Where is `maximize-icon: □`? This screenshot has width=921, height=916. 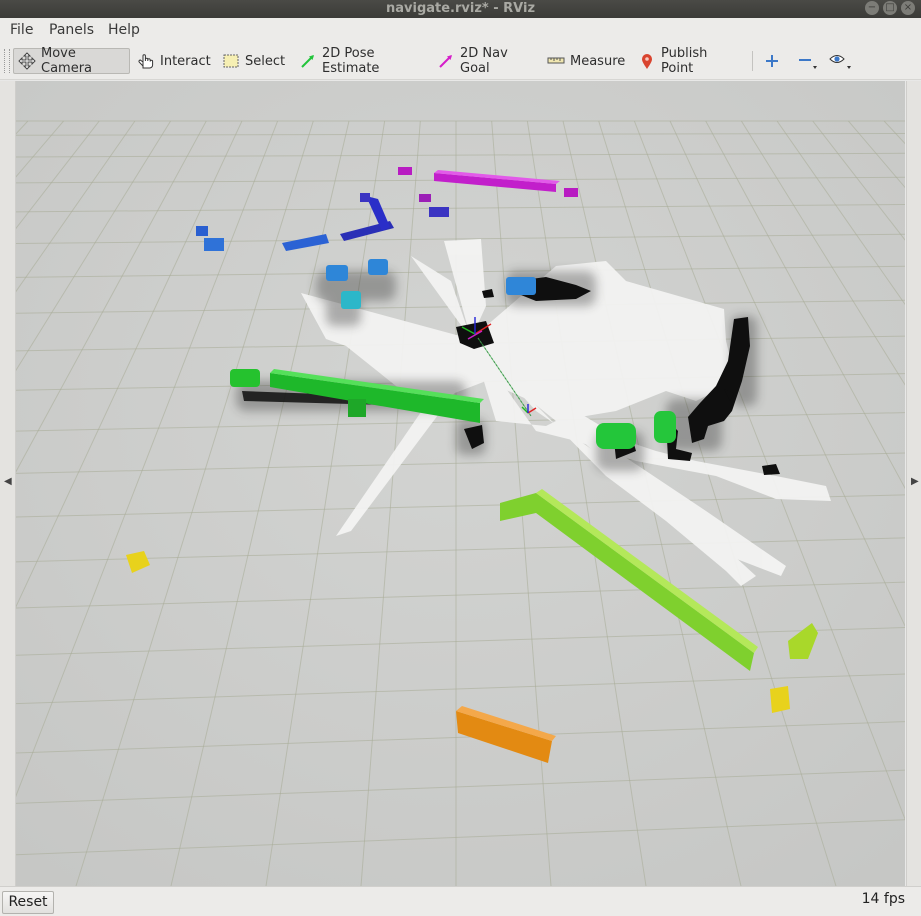
maximize-icon: □ is located at coordinates (890, 8).